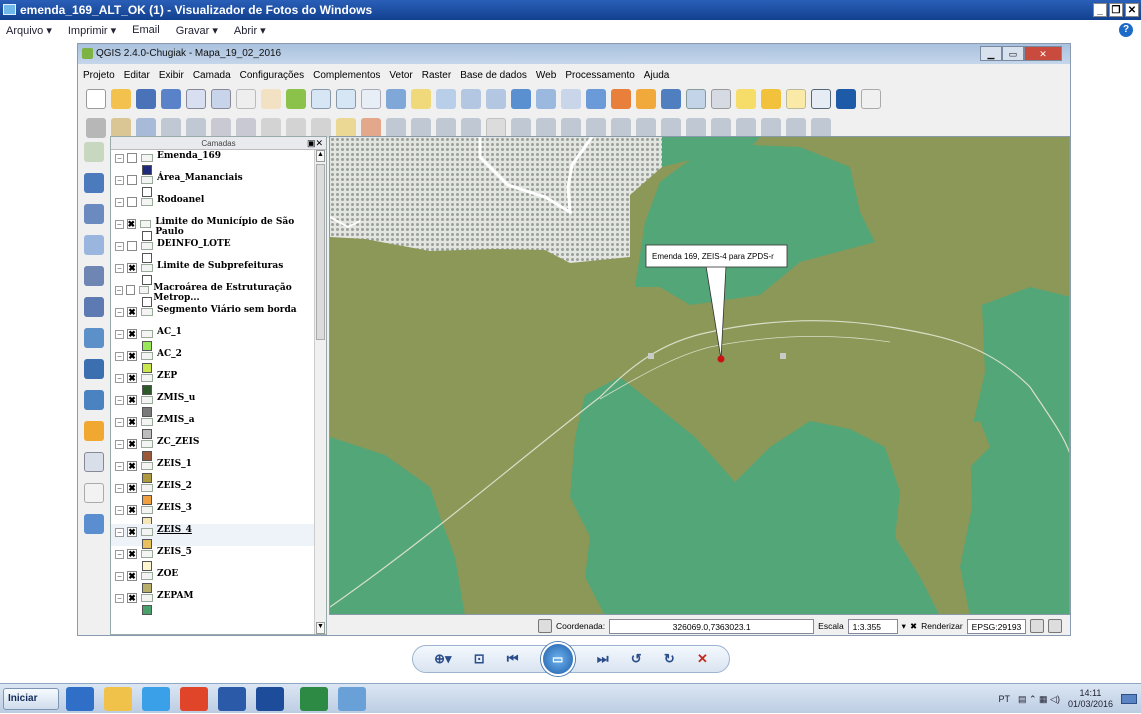 The height and width of the screenshot is (714, 1141). What do you see at coordinates (171, 128) in the screenshot?
I see `add-feature-icon` at bounding box center [171, 128].